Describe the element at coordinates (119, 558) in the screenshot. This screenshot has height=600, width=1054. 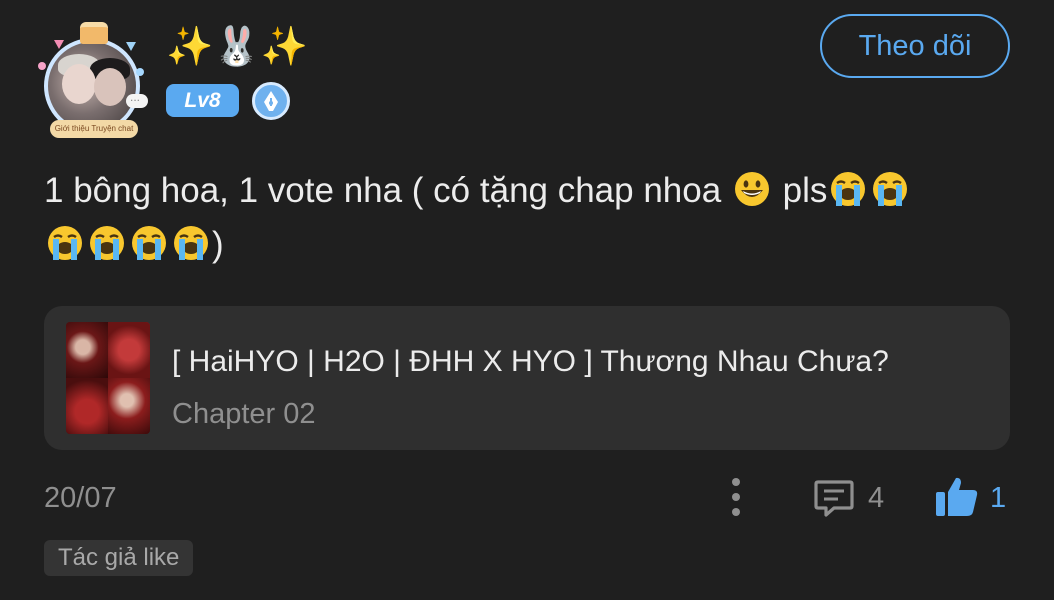
I see `author-liked-tag: Tác giả like` at that location.